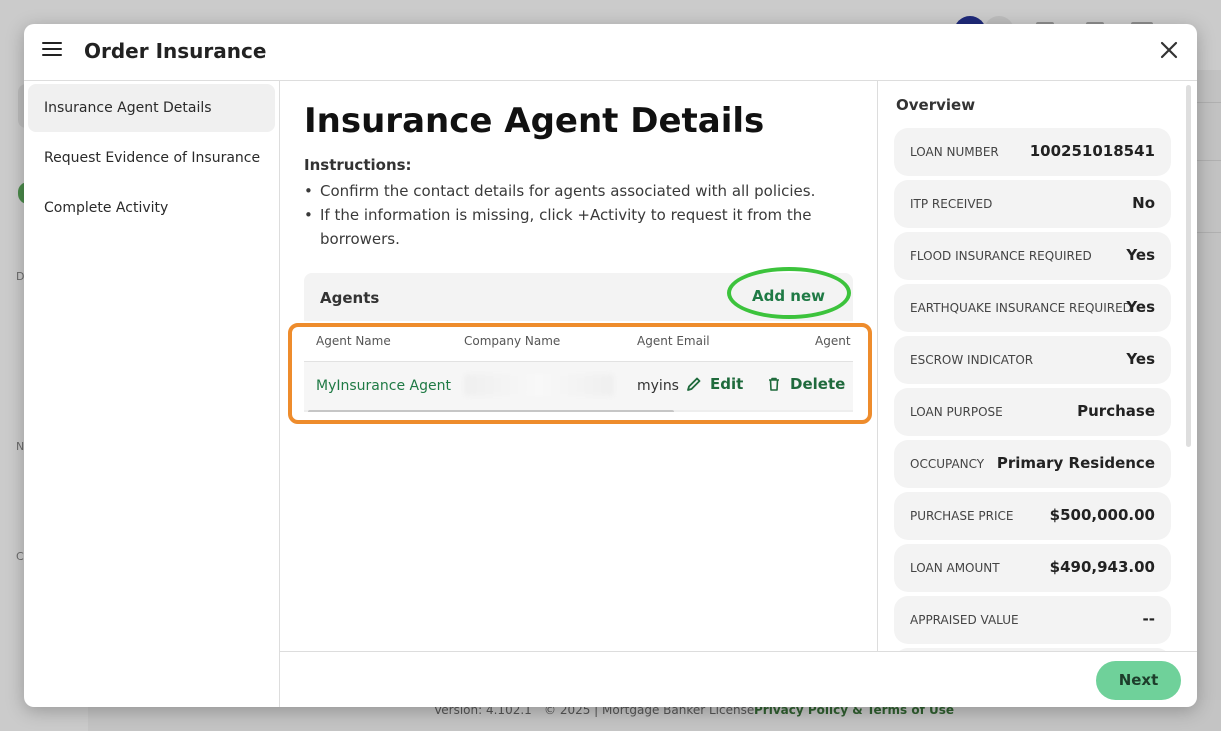  I want to click on overview-label: LOAN NUMBER, so click(954, 152).